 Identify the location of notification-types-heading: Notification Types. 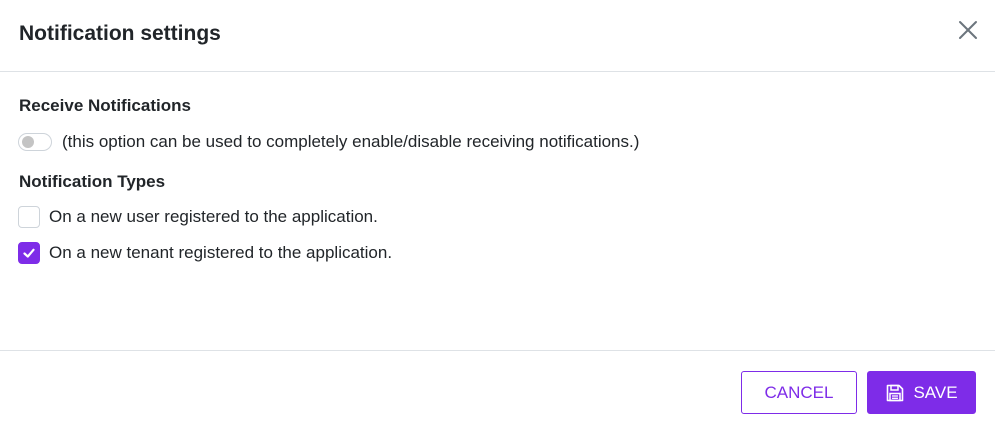
(92, 181).